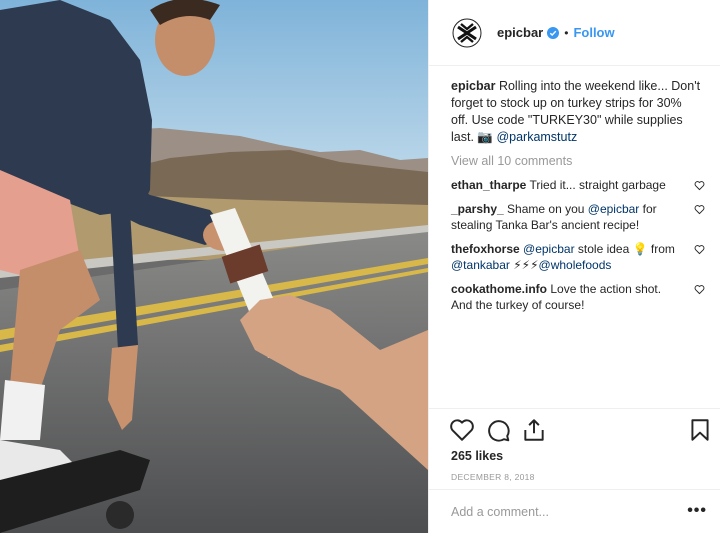 This screenshot has width=720, height=533. I want to click on comment-mention: @wholefoods, so click(575, 265).